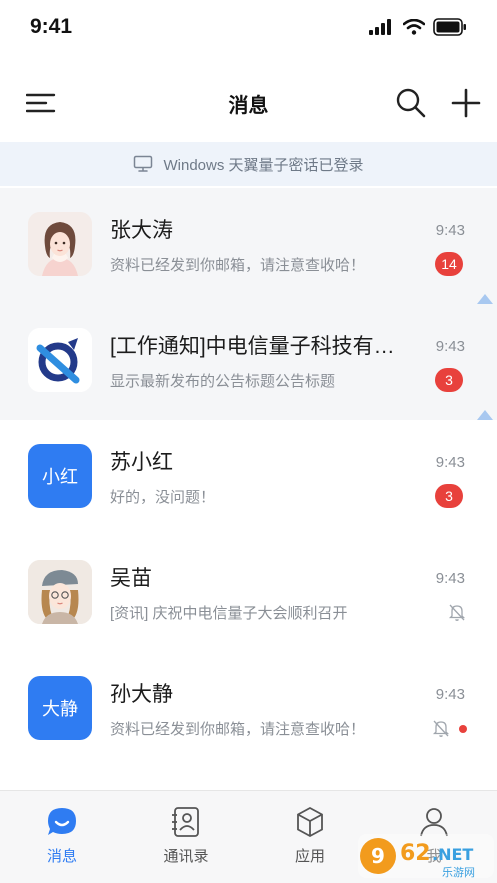  I want to click on chat-preview: 显示最新发布的公告标题公告标题, so click(223, 381).